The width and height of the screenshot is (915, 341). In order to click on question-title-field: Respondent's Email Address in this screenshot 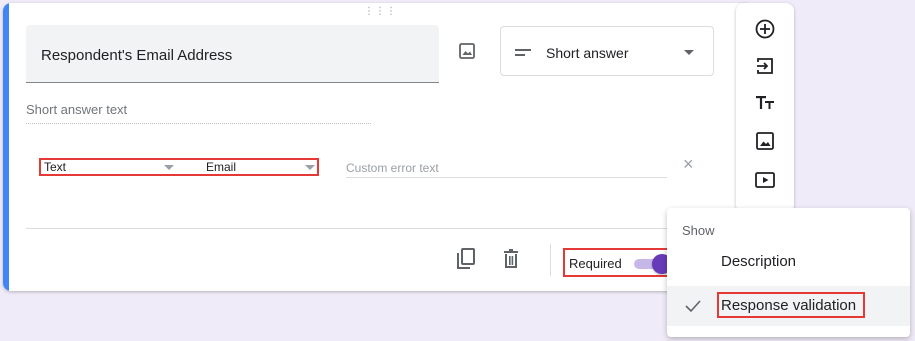, I will do `click(232, 54)`.